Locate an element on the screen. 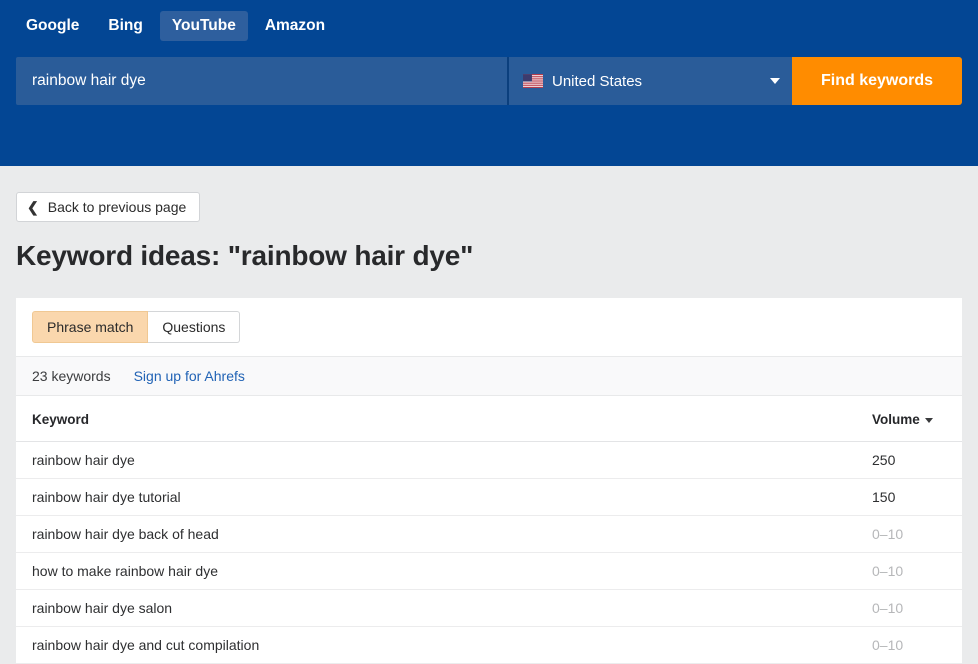 This screenshot has width=978, height=664. table-row: rainbow hair dye tutorial 150 is located at coordinates (489, 497).